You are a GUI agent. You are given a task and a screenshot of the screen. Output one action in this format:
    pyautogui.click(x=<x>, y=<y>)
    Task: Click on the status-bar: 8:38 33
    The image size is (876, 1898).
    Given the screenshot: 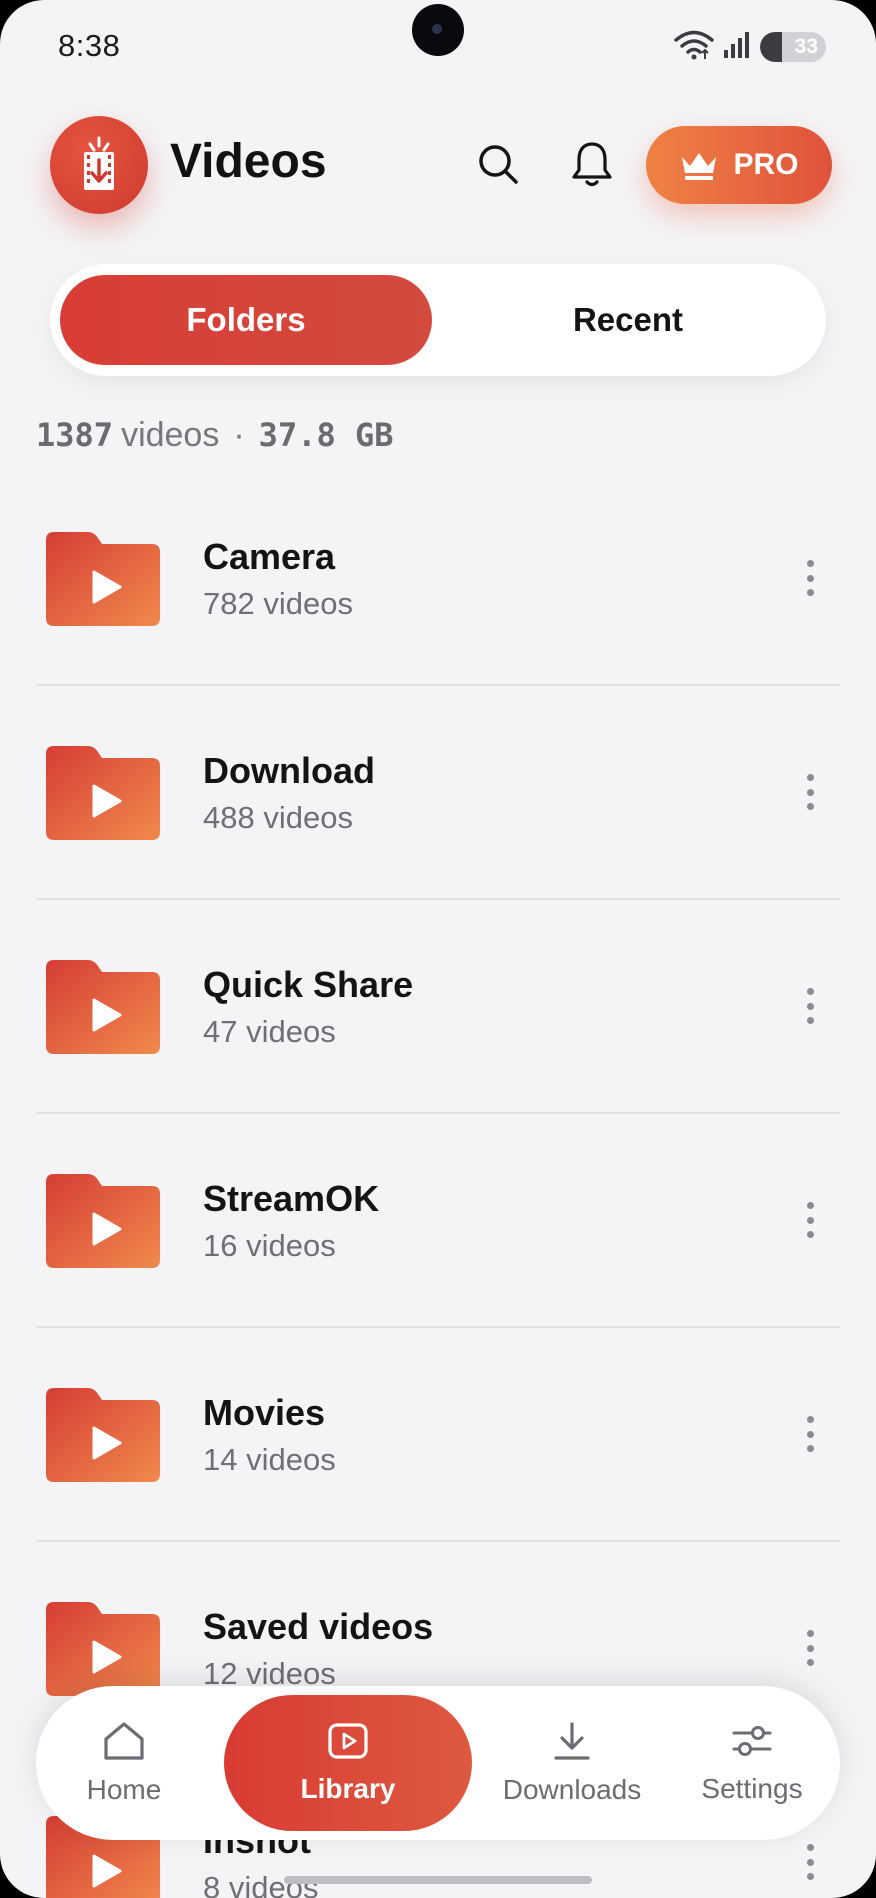 What is the action you would take?
    pyautogui.click(x=438, y=48)
    